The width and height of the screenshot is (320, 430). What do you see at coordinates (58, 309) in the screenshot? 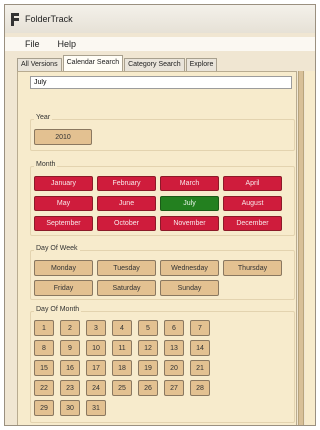
I see `day-of-month-group-label: Day Of Month` at bounding box center [58, 309].